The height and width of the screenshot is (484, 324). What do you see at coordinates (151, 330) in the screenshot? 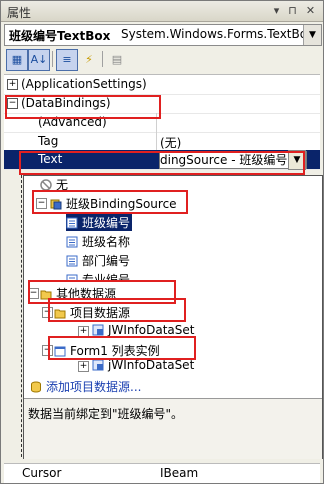
I see `tree-label: JWInfoDataSet` at bounding box center [151, 330].